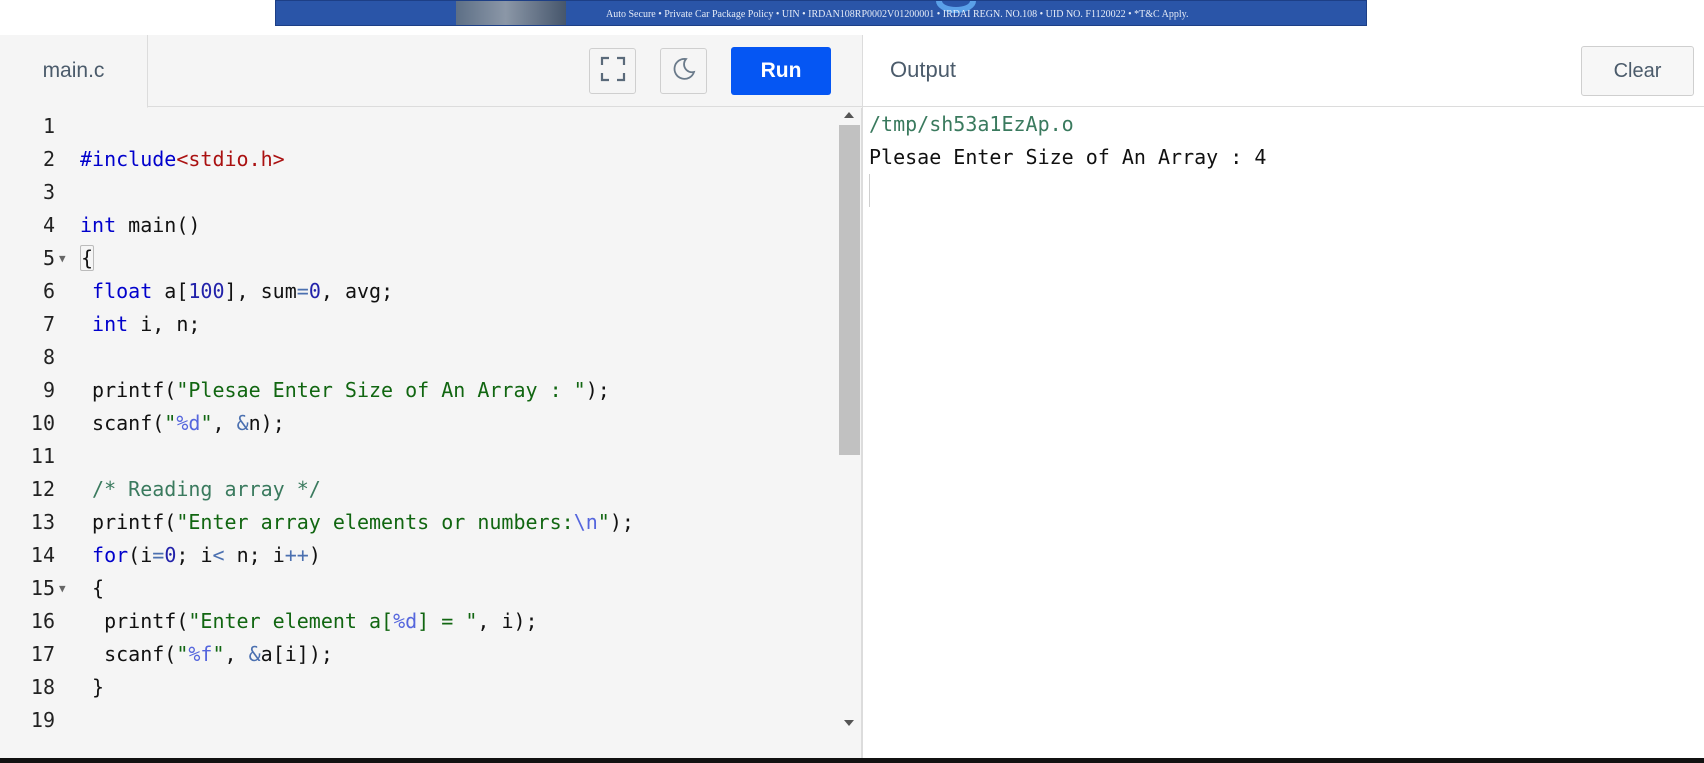 The image size is (1704, 763). I want to click on code-line: 6 float a[100], sum=0, avg;, so click(418, 291).